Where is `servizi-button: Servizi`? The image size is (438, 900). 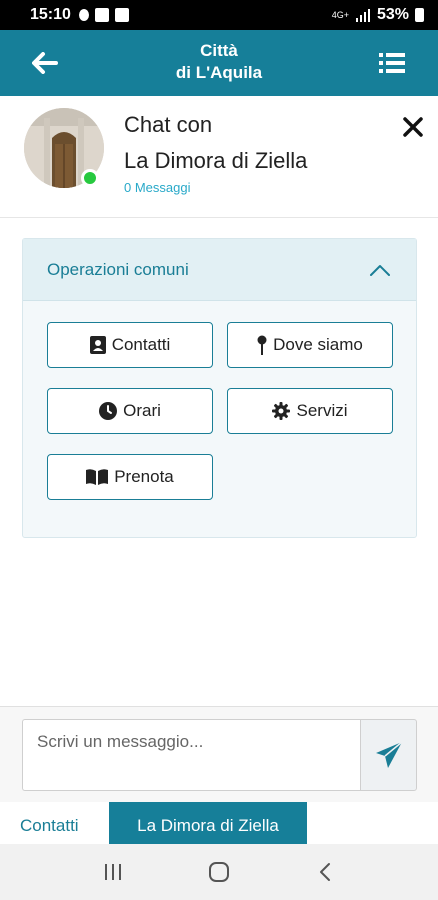
servizi-button: Servizi is located at coordinates (310, 411).